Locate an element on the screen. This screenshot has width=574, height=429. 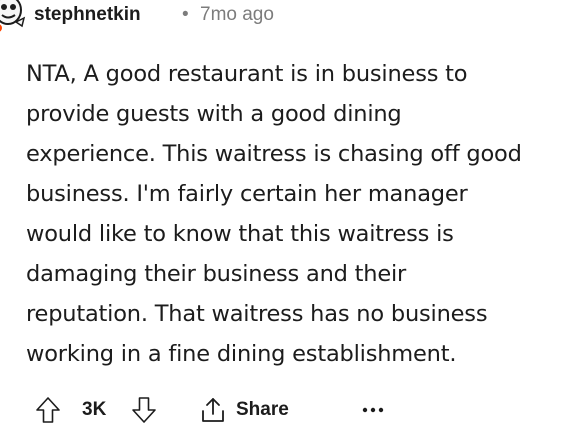
downvote-arrow-icon is located at coordinates (144, 410).